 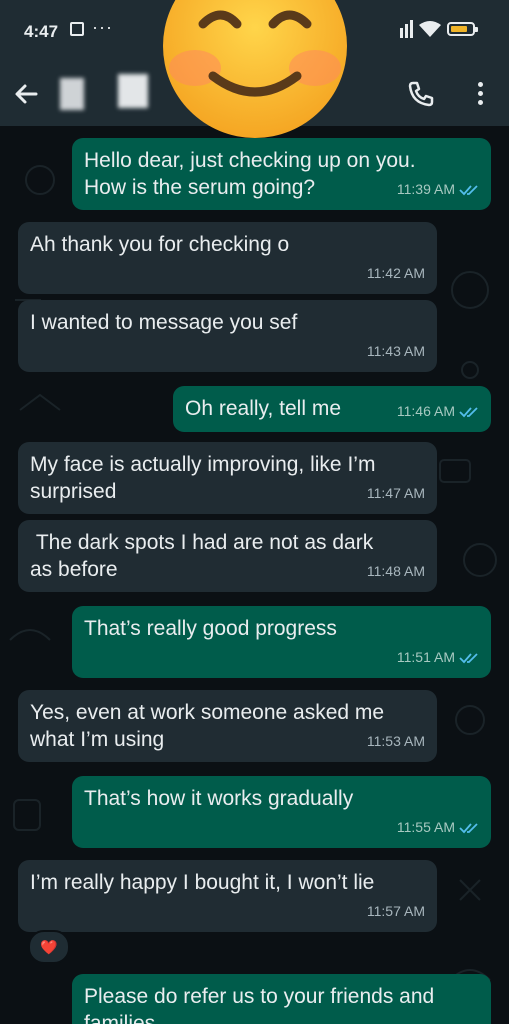 What do you see at coordinates (219, 798) in the screenshot?
I see `message-text: That’s how it works gradually` at bounding box center [219, 798].